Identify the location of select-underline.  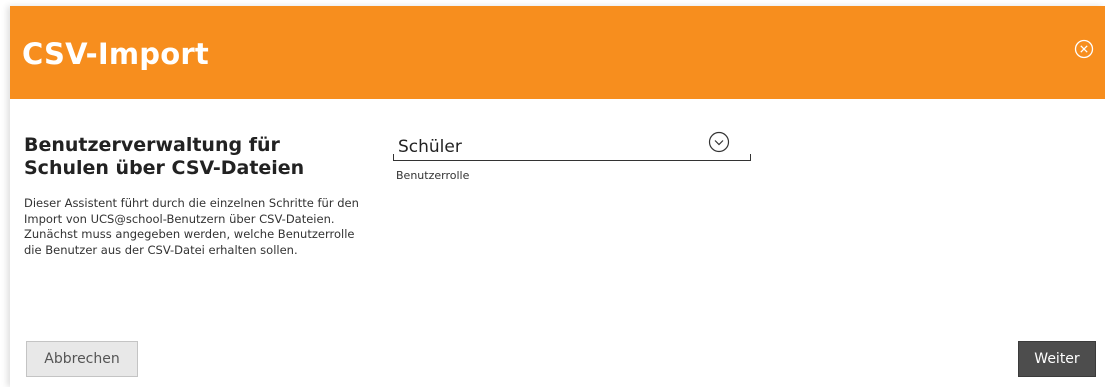
(572, 157).